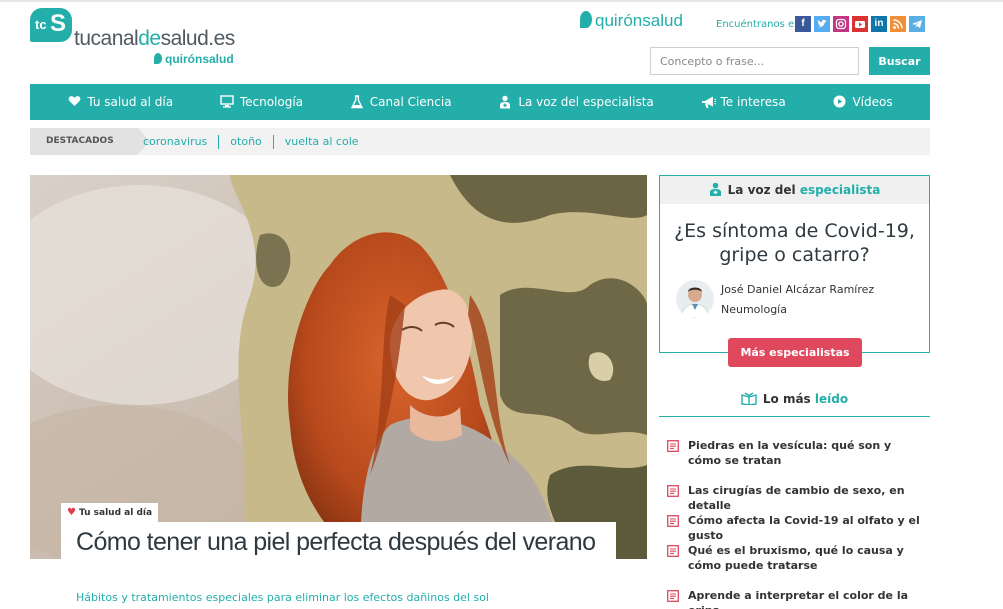  I want to click on logo-badge: tc S, so click(51, 25).